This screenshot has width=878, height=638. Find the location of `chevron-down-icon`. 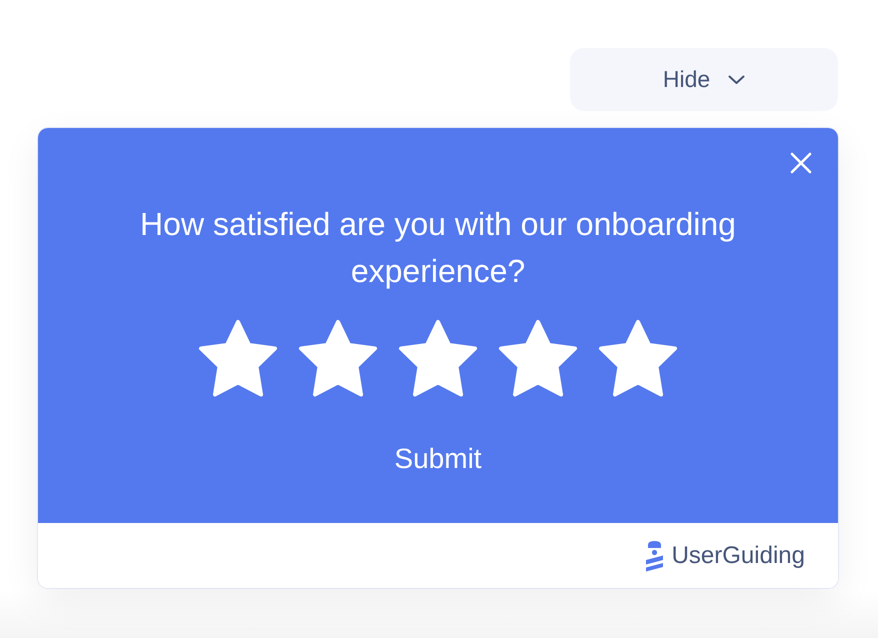

chevron-down-icon is located at coordinates (737, 79).